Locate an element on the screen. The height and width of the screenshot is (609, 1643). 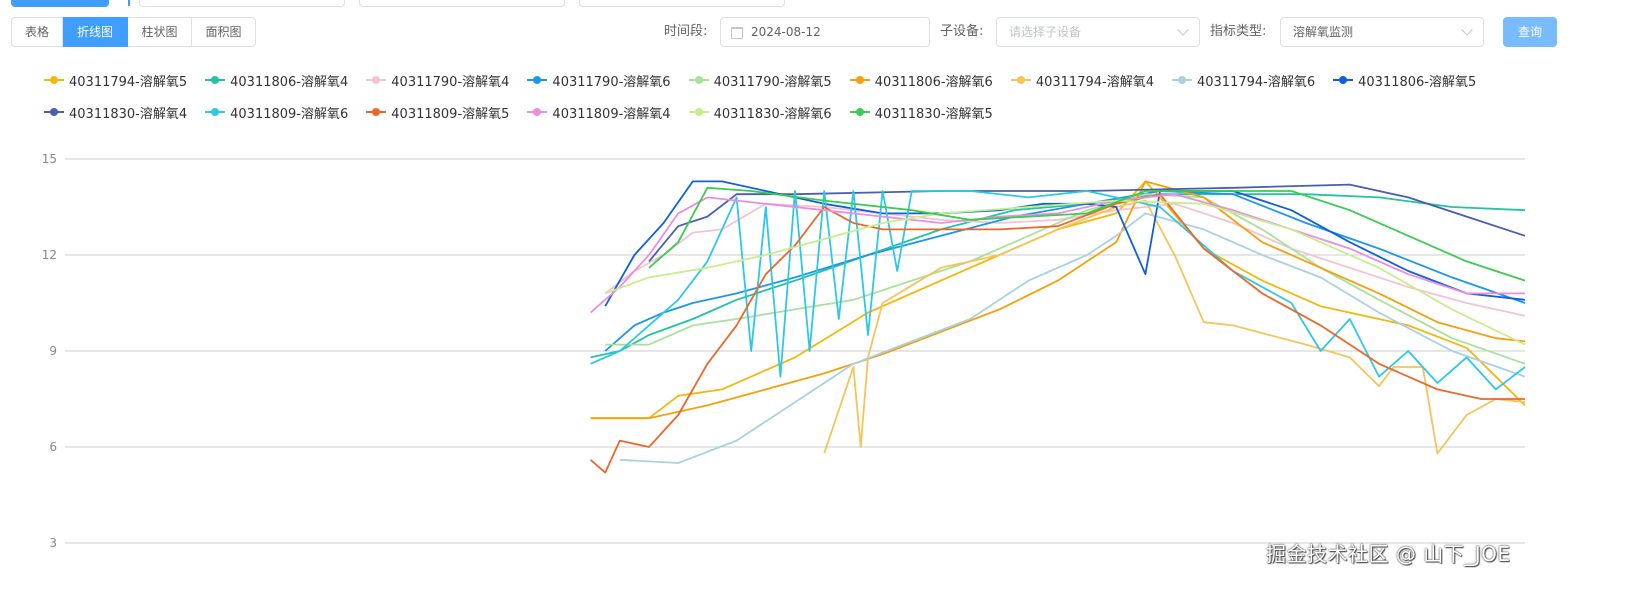
y-tick-label: 9 is located at coordinates (53, 351).